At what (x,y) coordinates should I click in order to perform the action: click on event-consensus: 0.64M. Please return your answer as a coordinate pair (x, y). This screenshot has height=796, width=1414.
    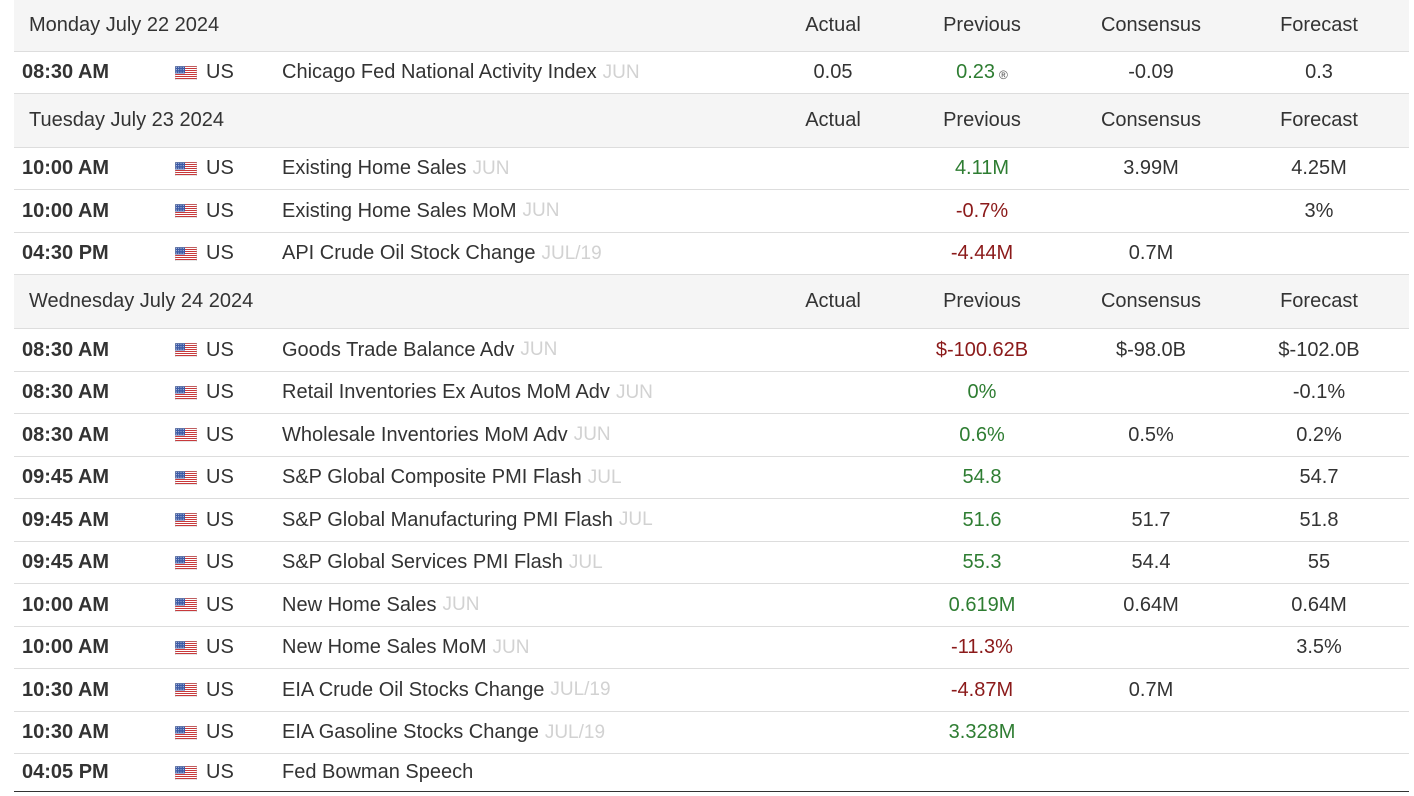
    Looking at the image, I should click on (1151, 604).